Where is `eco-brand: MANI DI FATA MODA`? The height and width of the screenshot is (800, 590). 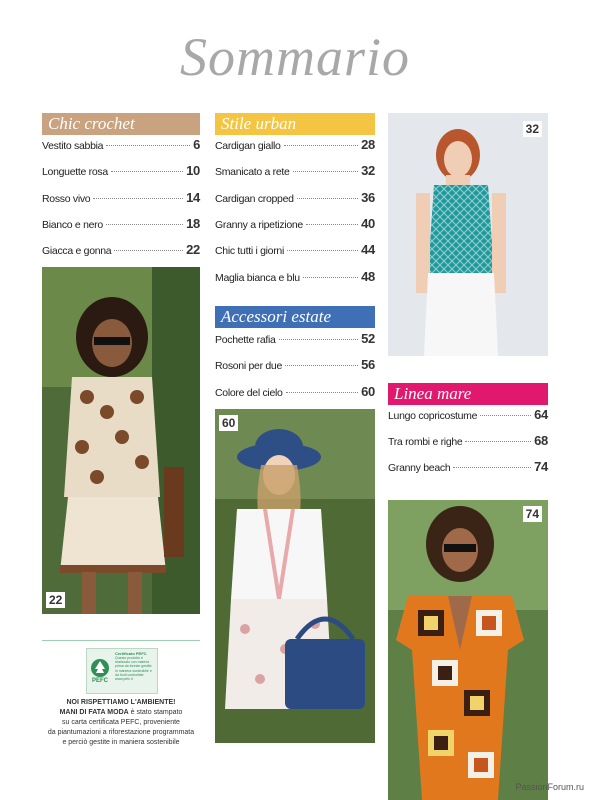 eco-brand: MANI DI FATA MODA is located at coordinates (94, 712).